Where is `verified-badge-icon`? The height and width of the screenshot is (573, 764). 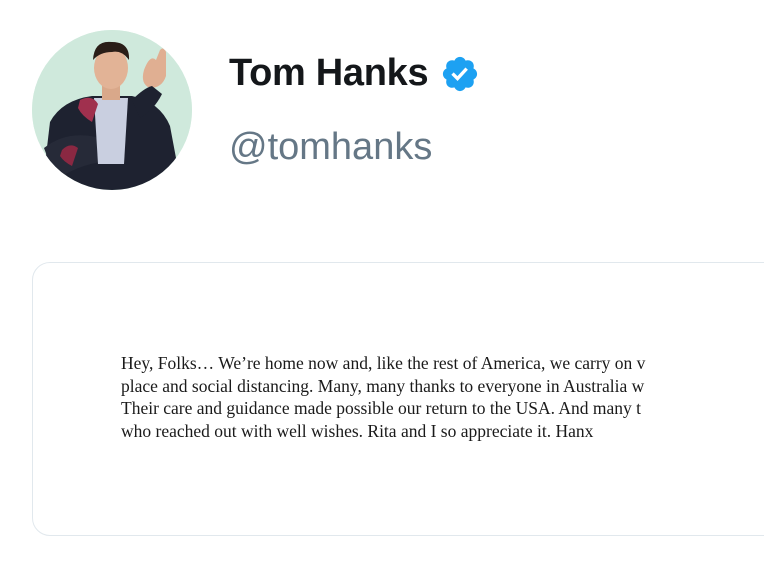
verified-badge-icon is located at coordinates (460, 74).